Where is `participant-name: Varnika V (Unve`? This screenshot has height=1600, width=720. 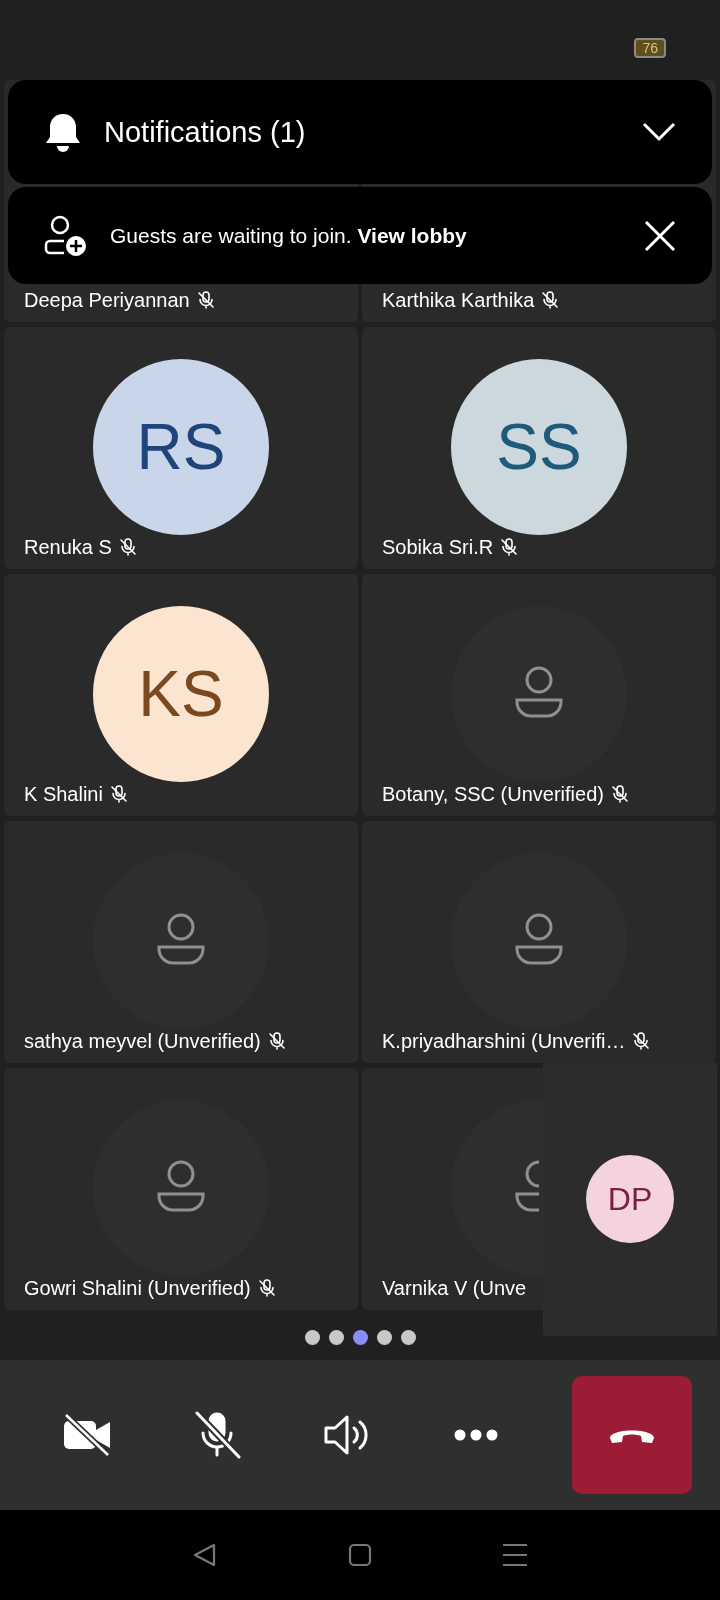
participant-name: Varnika V (Unve is located at coordinates (454, 1288).